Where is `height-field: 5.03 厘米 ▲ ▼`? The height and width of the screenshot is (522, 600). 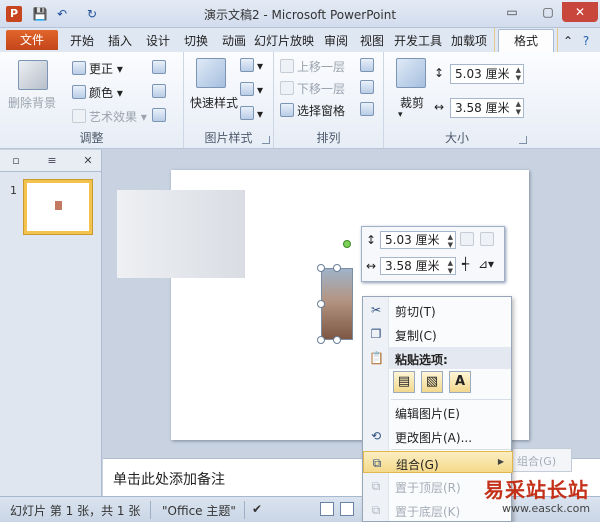 height-field: 5.03 厘米 ▲ ▼ is located at coordinates (487, 74).